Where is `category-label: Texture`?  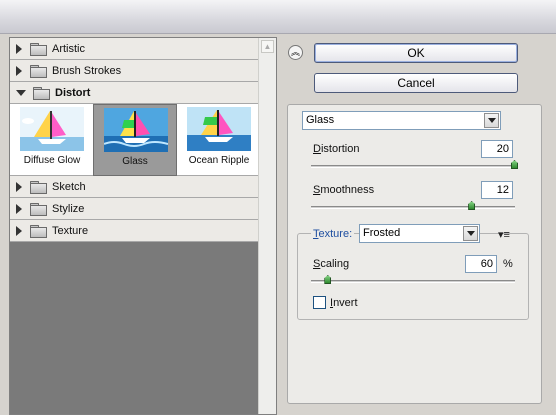
category-label: Texture is located at coordinates (70, 230).